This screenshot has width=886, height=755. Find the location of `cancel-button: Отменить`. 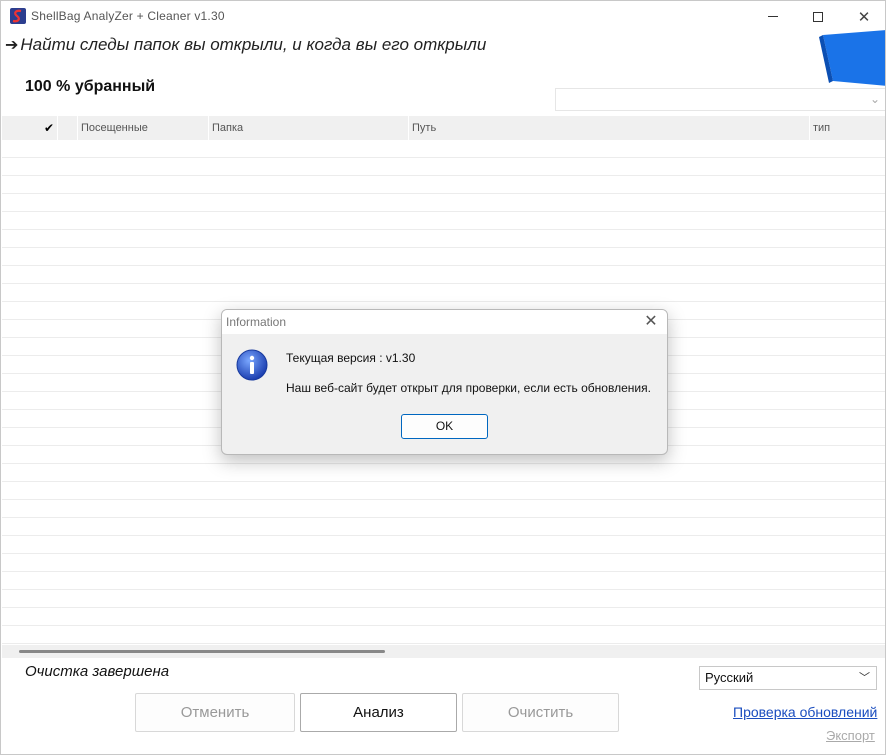

cancel-button: Отменить is located at coordinates (215, 712).